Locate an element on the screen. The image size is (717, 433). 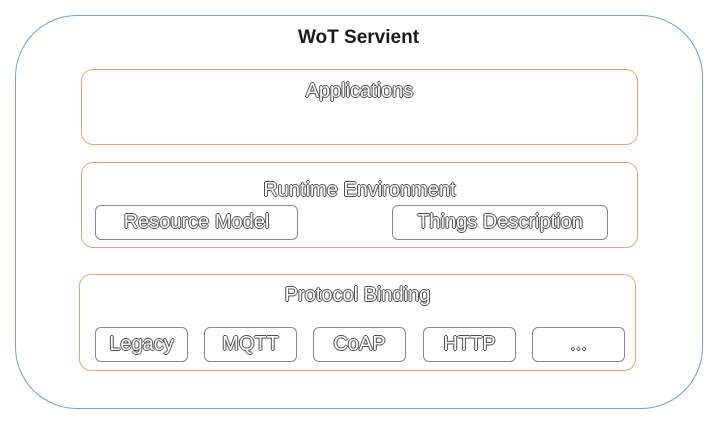
binding-coap-box: CoAP is located at coordinates (359, 344).